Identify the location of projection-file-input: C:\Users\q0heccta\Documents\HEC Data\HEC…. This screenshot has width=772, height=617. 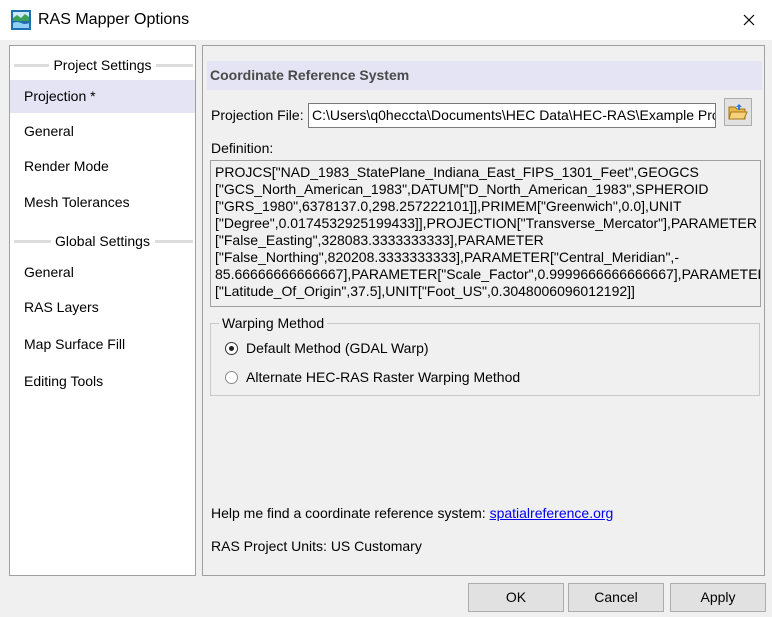
(512, 115).